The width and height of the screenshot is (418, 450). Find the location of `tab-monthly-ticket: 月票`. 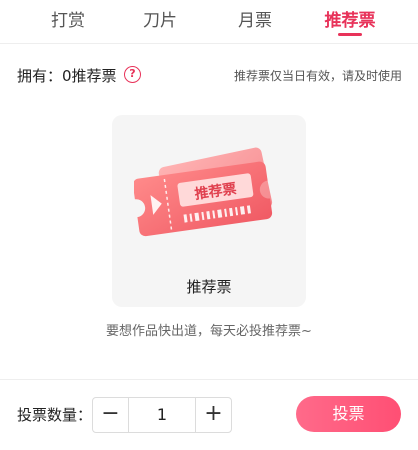

tab-monthly-ticket: 月票 is located at coordinates (255, 18).